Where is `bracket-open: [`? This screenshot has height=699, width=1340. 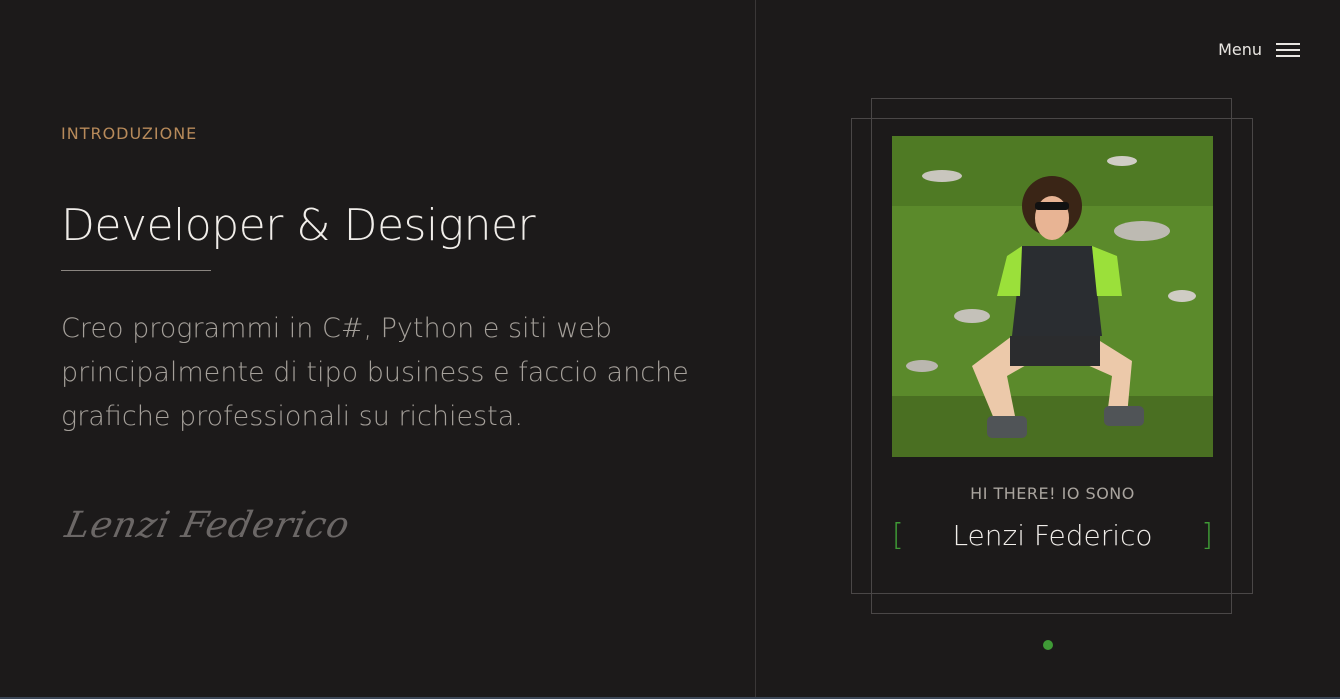 bracket-open: [ is located at coordinates (898, 535).